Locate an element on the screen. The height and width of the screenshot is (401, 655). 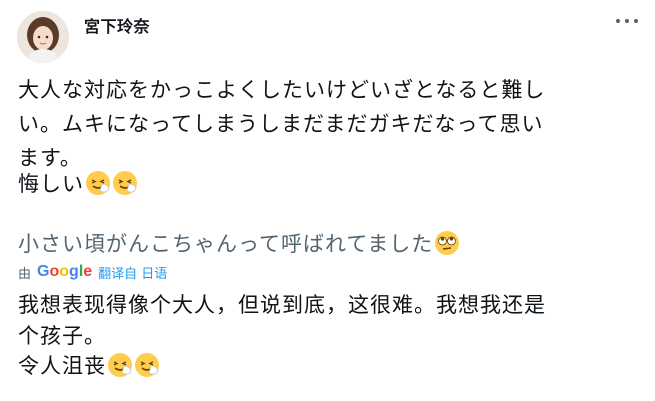
tweet-text-line: い。ムキになってしまうしまだまだガキだなって思い is located at coordinates (281, 124).